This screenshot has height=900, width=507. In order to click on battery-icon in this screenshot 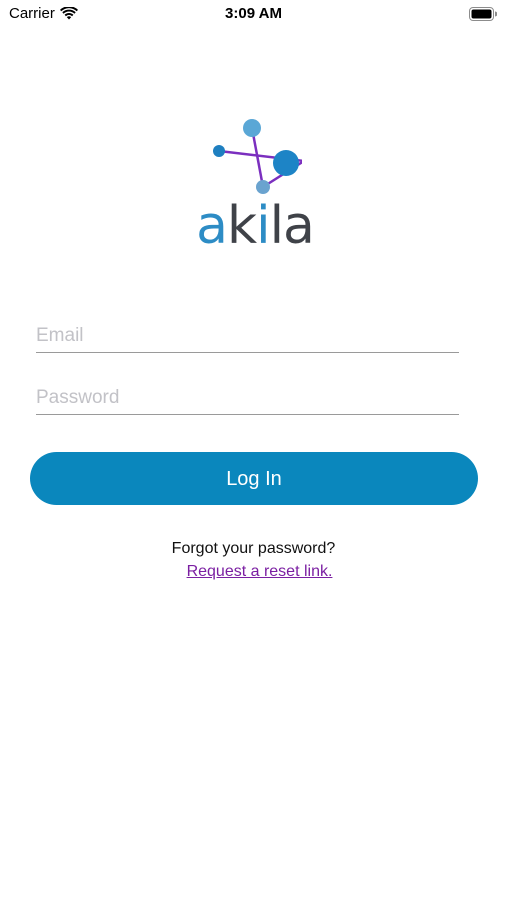, I will do `click(483, 14)`.